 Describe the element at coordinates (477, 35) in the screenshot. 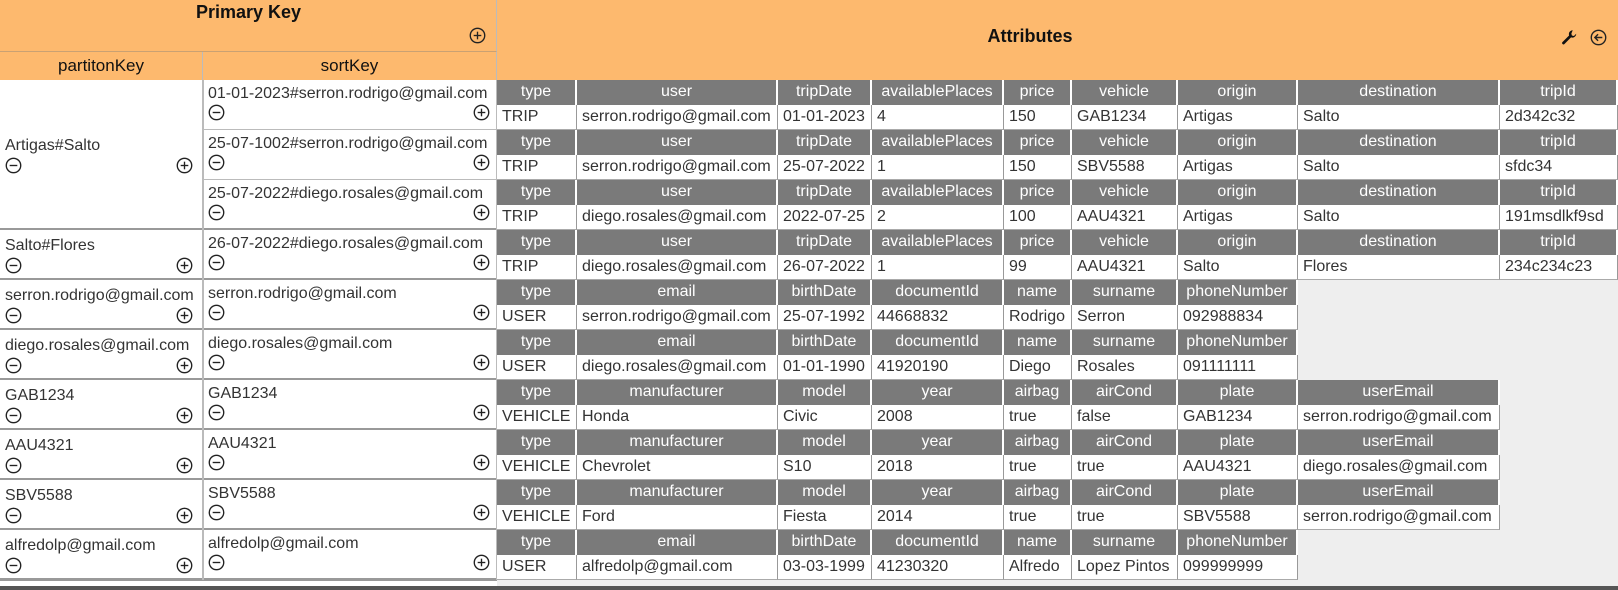

I see `add-partition-icon` at that location.